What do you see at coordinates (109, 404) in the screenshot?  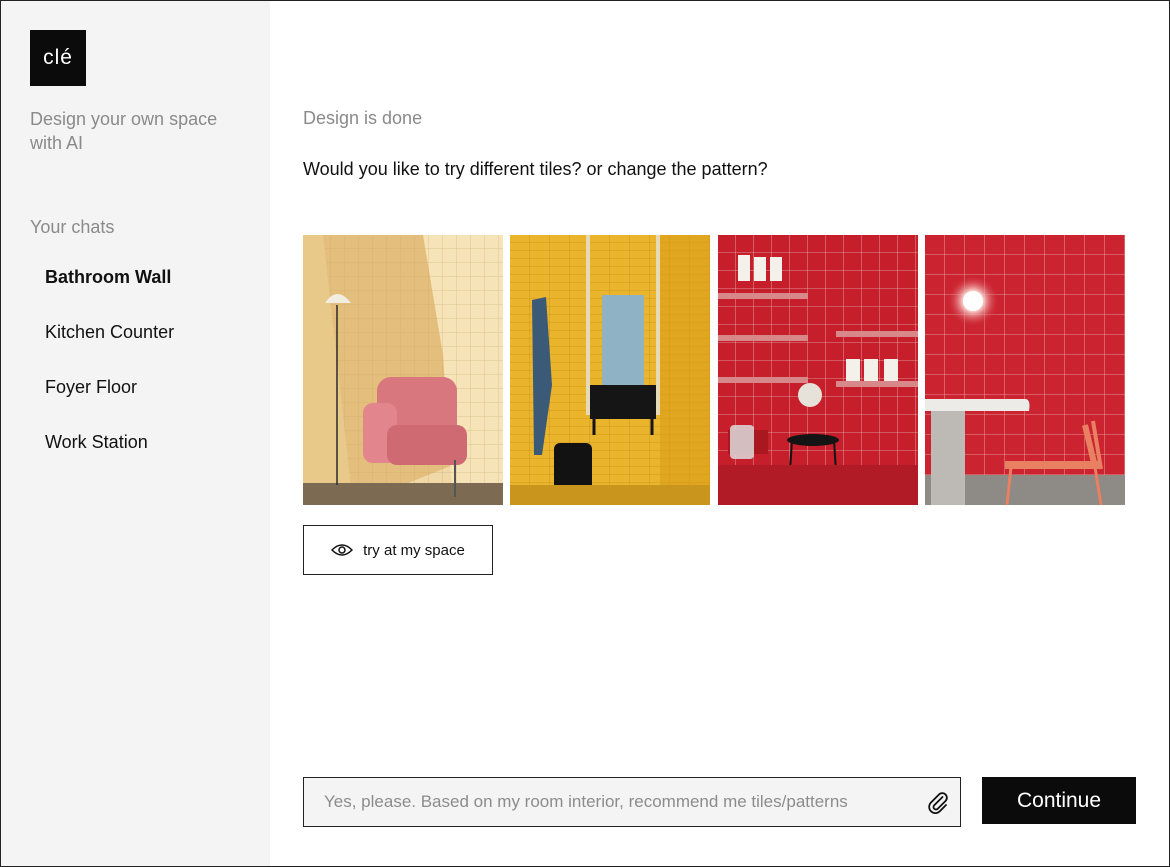 I see `chat-item-foyer-floor: Foyer Floor` at bounding box center [109, 404].